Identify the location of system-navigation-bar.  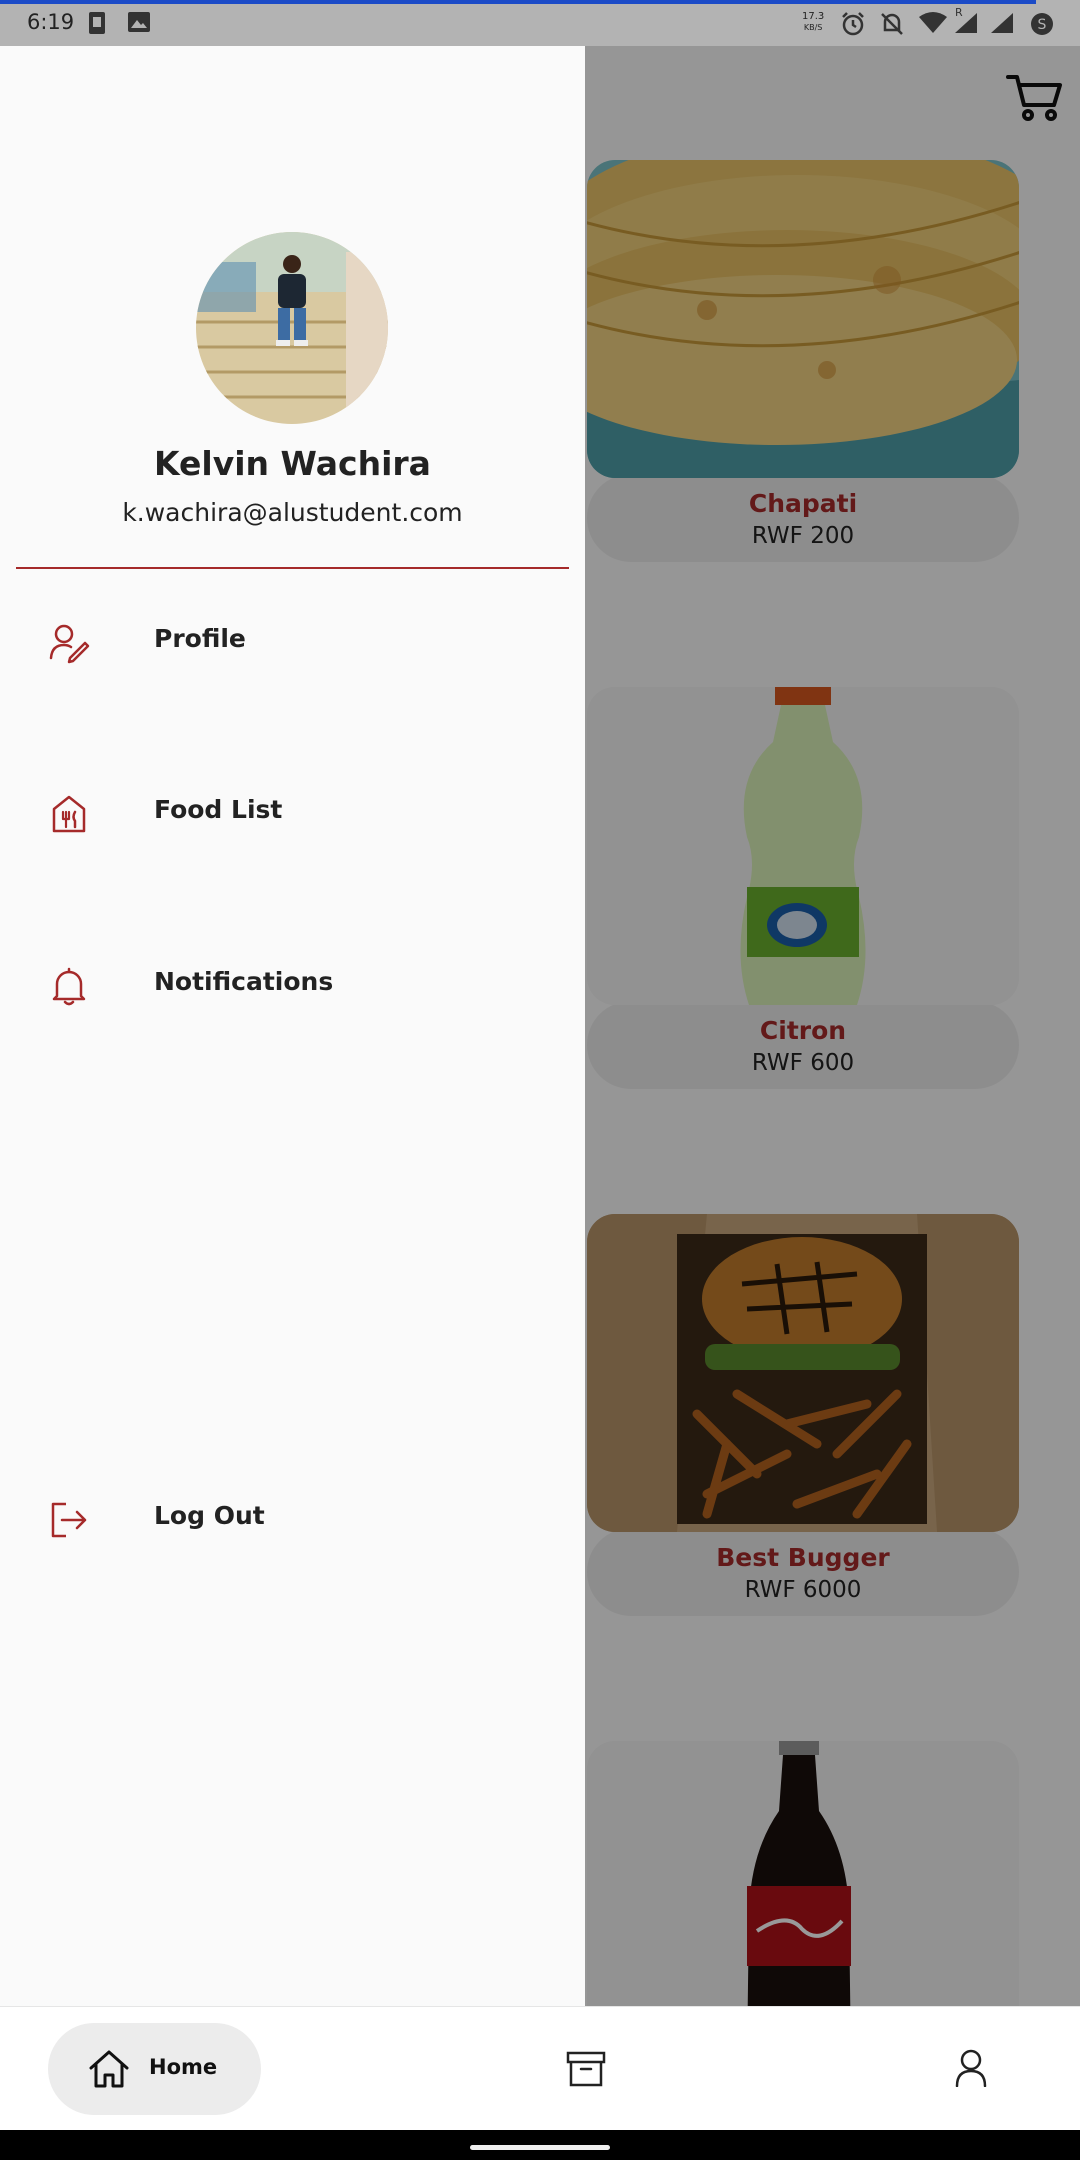
(540, 2145).